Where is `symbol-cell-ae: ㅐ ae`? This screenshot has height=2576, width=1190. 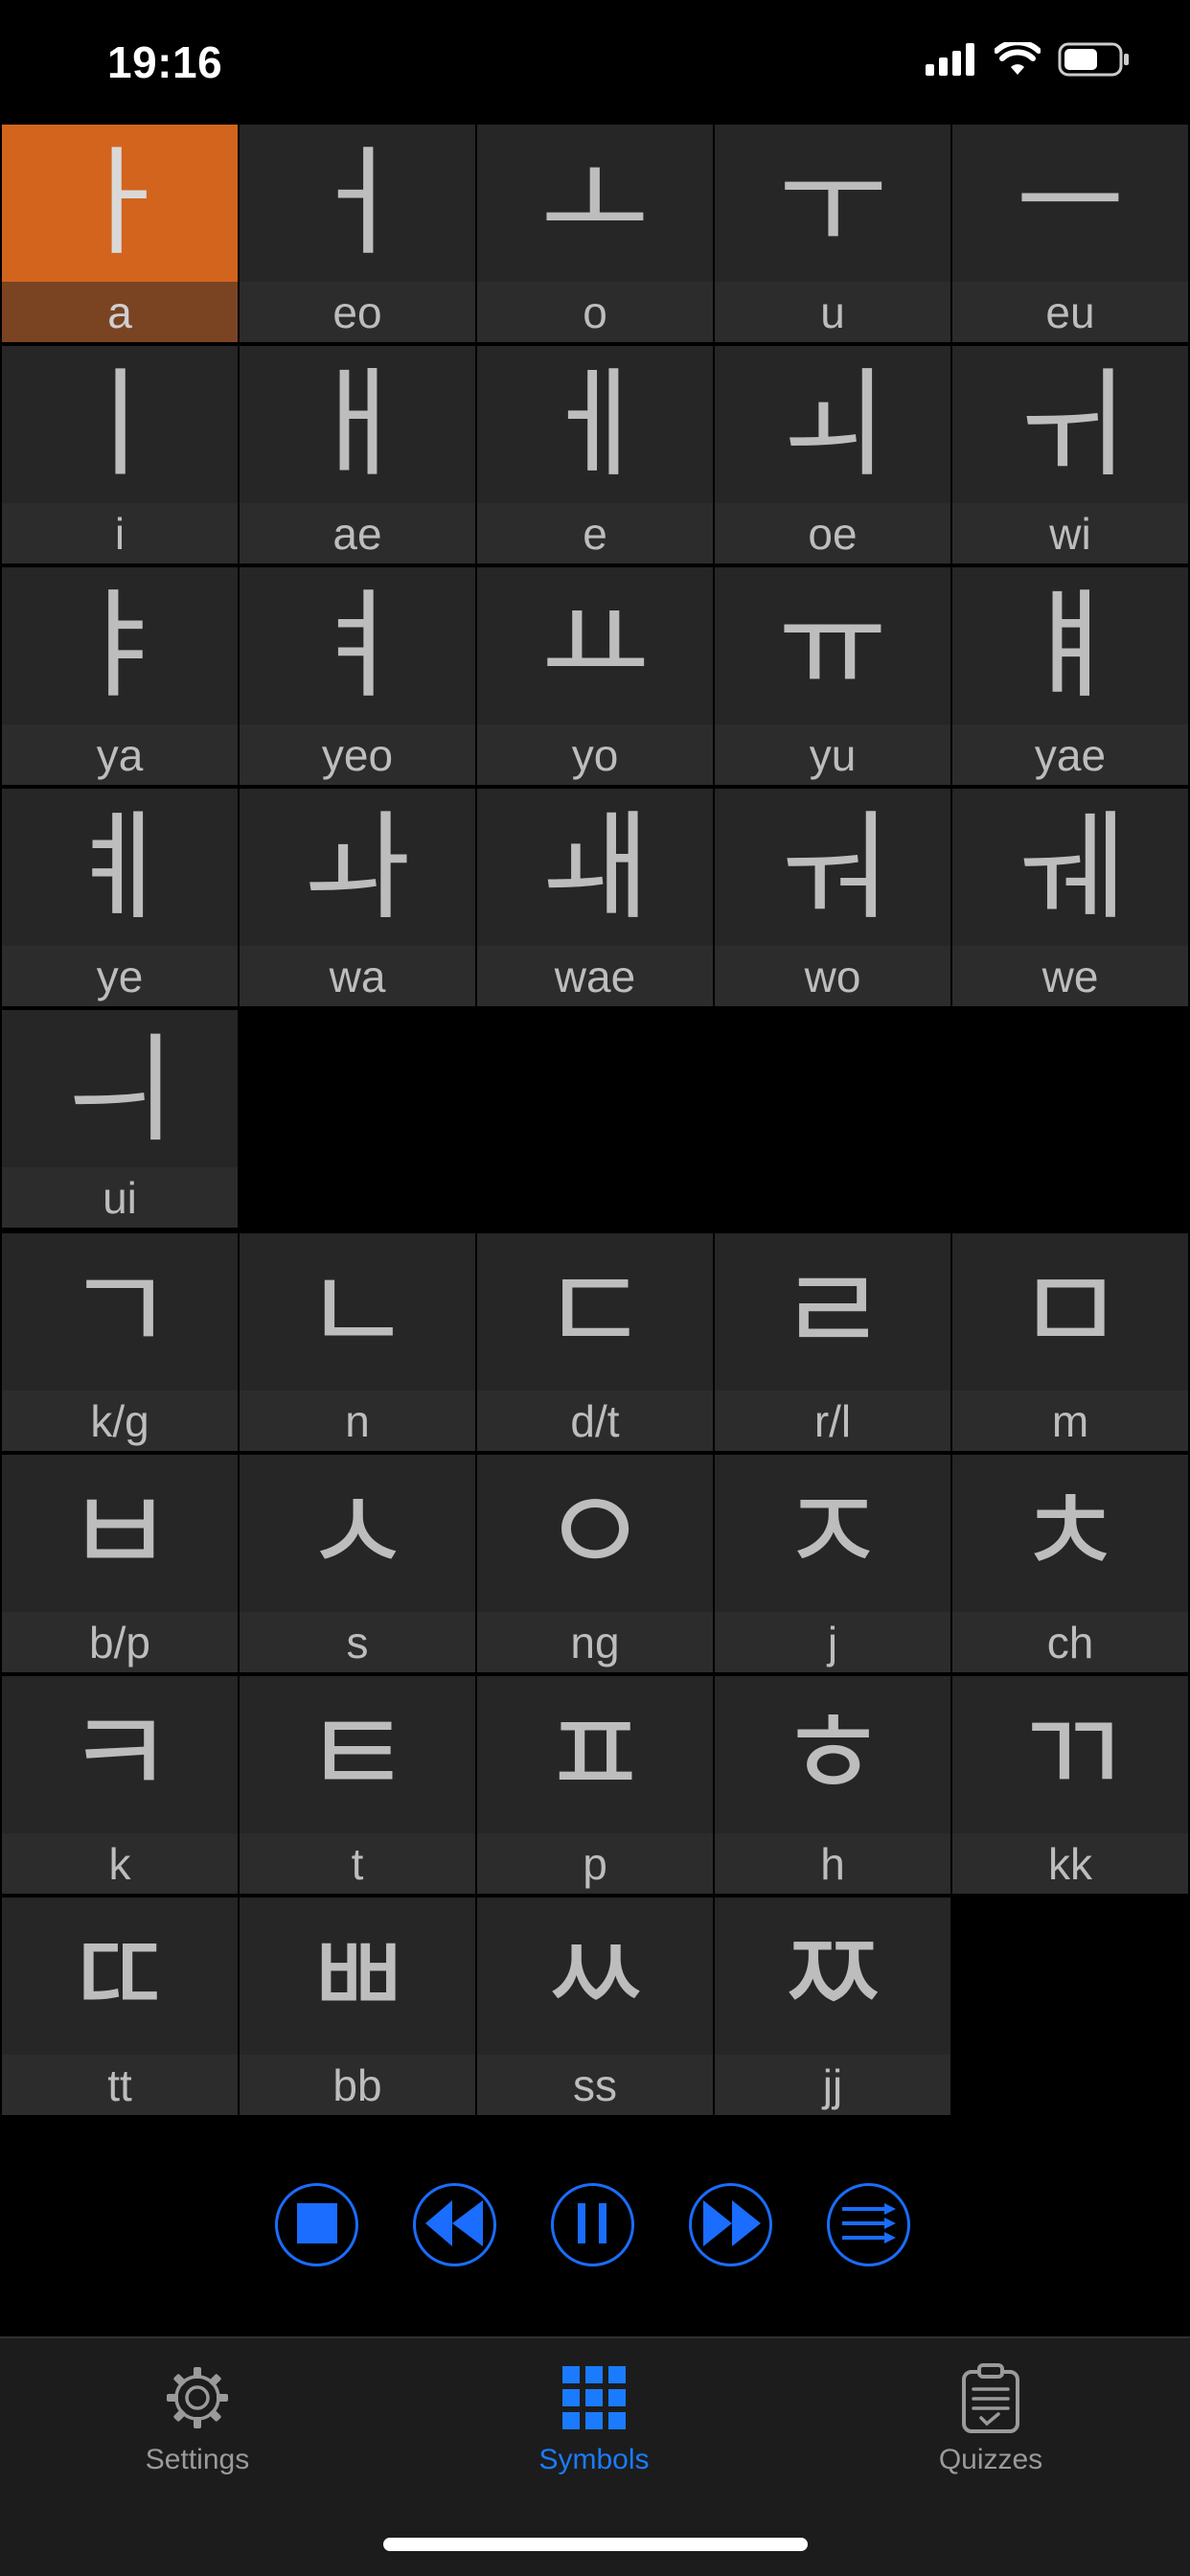
symbol-cell-ae: ㅐ ae is located at coordinates (358, 455).